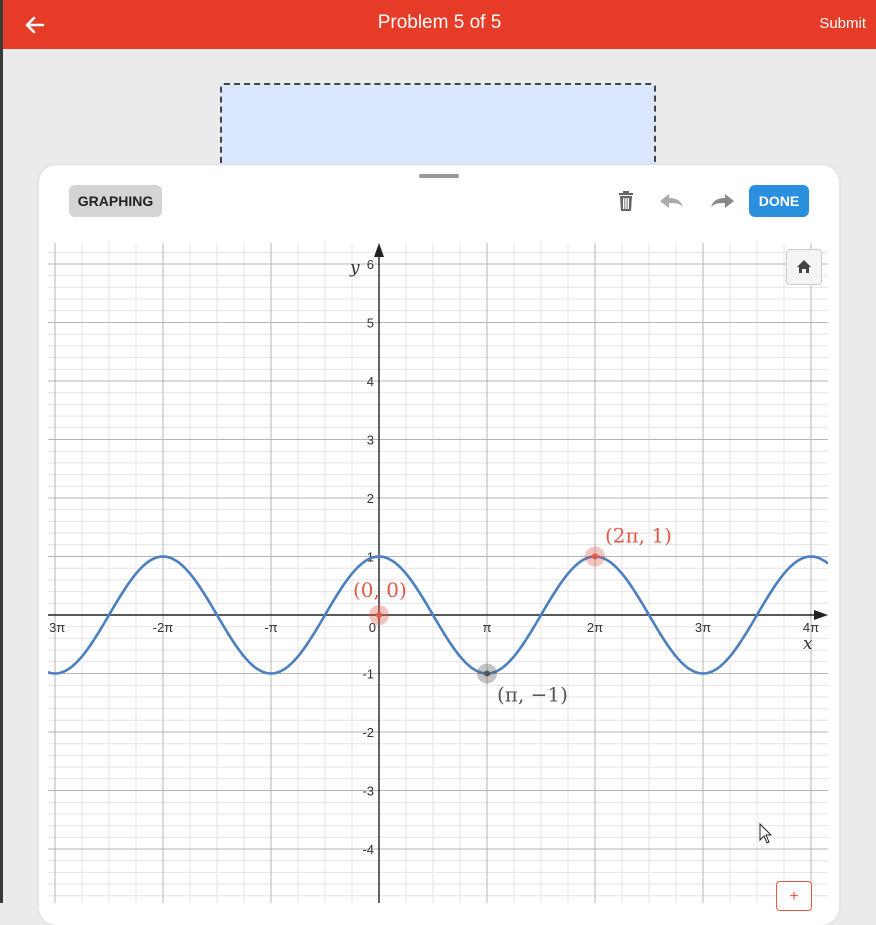  I want to click on window-edge, so click(1, 451).